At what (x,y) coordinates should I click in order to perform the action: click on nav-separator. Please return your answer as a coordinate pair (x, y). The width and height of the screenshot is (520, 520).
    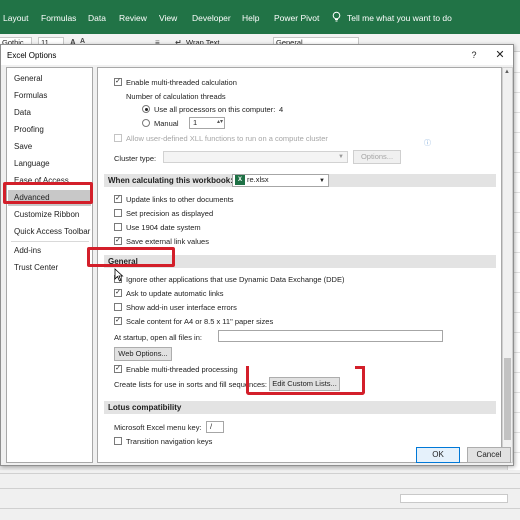
    Looking at the image, I should click on (50, 241).